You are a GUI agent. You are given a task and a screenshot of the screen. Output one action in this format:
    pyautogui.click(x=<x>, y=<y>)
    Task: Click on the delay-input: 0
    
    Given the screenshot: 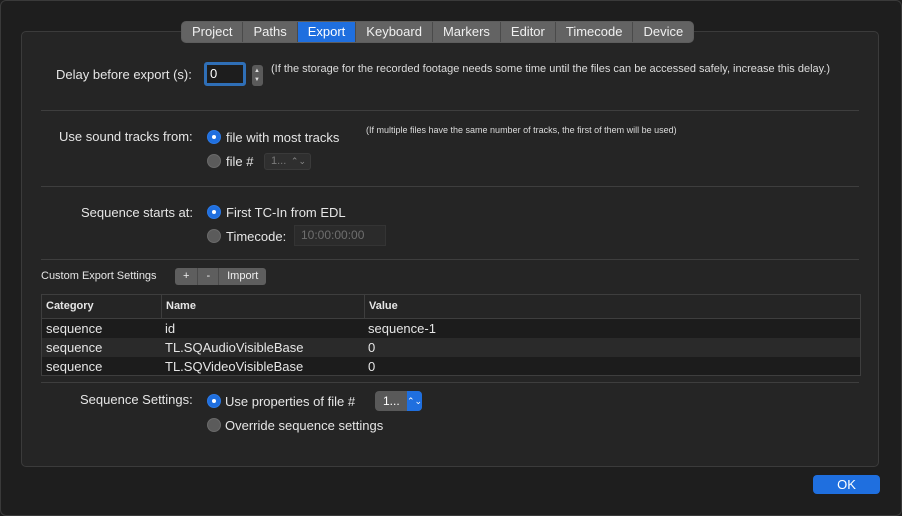 What is the action you would take?
    pyautogui.click(x=225, y=74)
    